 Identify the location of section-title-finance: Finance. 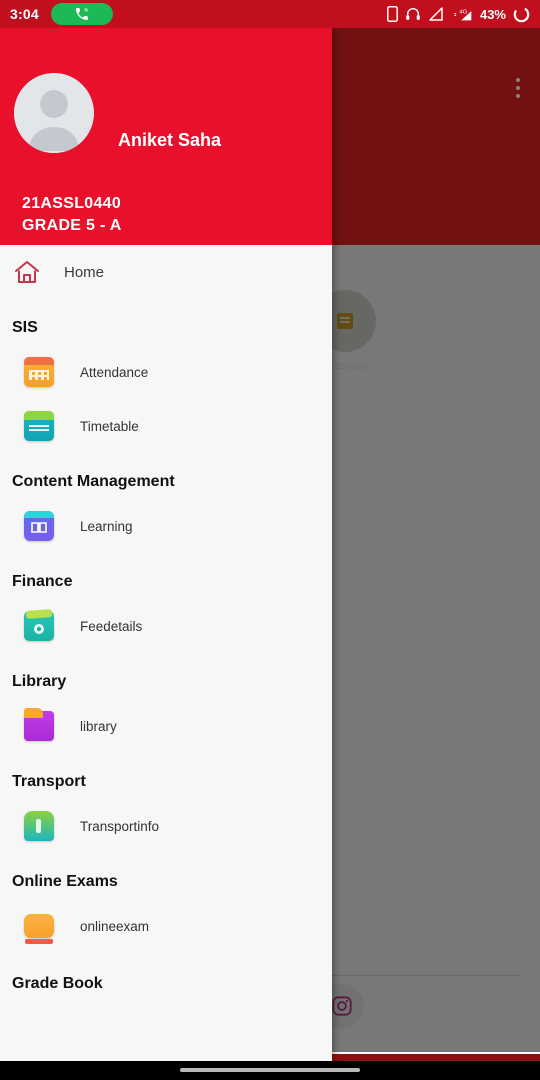
(42, 581).